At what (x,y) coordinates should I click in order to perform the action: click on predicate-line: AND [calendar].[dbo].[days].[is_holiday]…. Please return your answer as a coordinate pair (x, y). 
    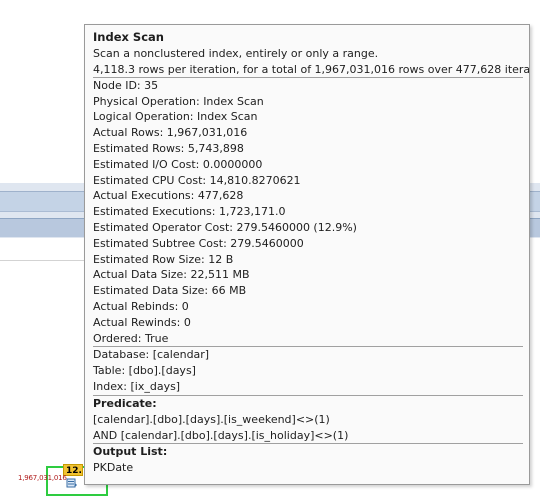
    Looking at the image, I should click on (221, 435).